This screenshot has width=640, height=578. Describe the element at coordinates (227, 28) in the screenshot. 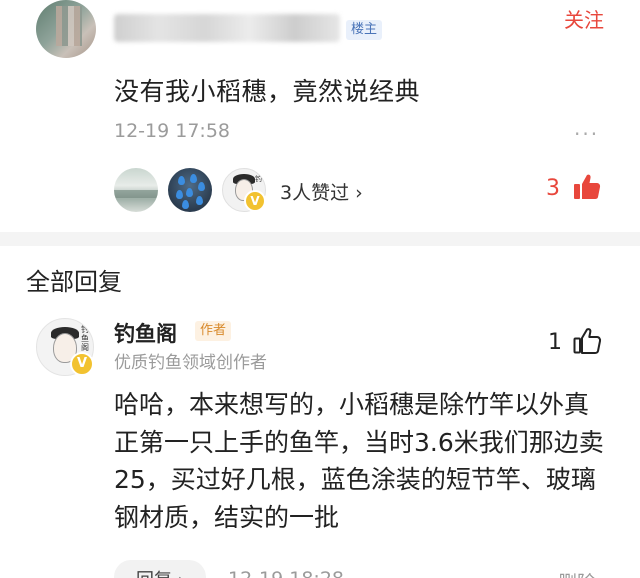

I see `op-username-blurred` at that location.